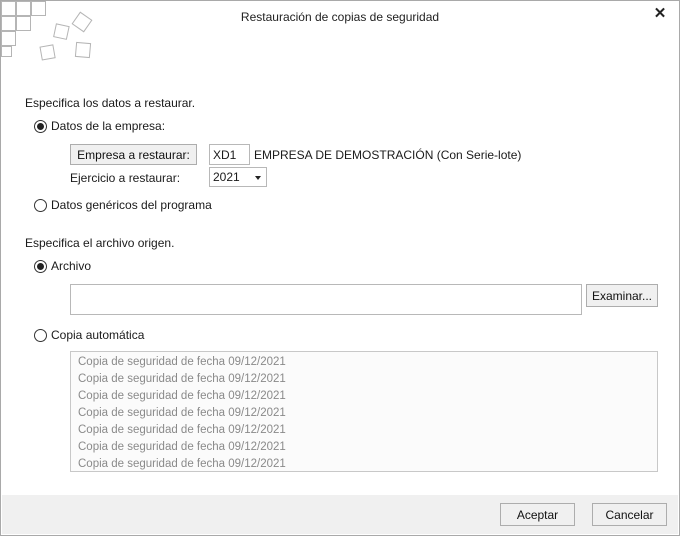 The image size is (680, 536). I want to click on radio-file: Archivo, so click(62, 266).